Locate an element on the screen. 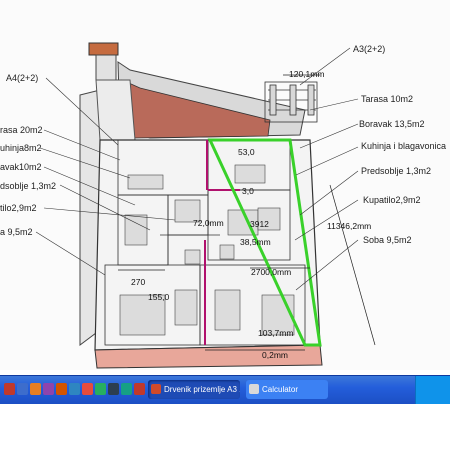 Image resolution: width=450 pixels, height=450 pixels. dim-right: 11346,2mm is located at coordinates (349, 226).